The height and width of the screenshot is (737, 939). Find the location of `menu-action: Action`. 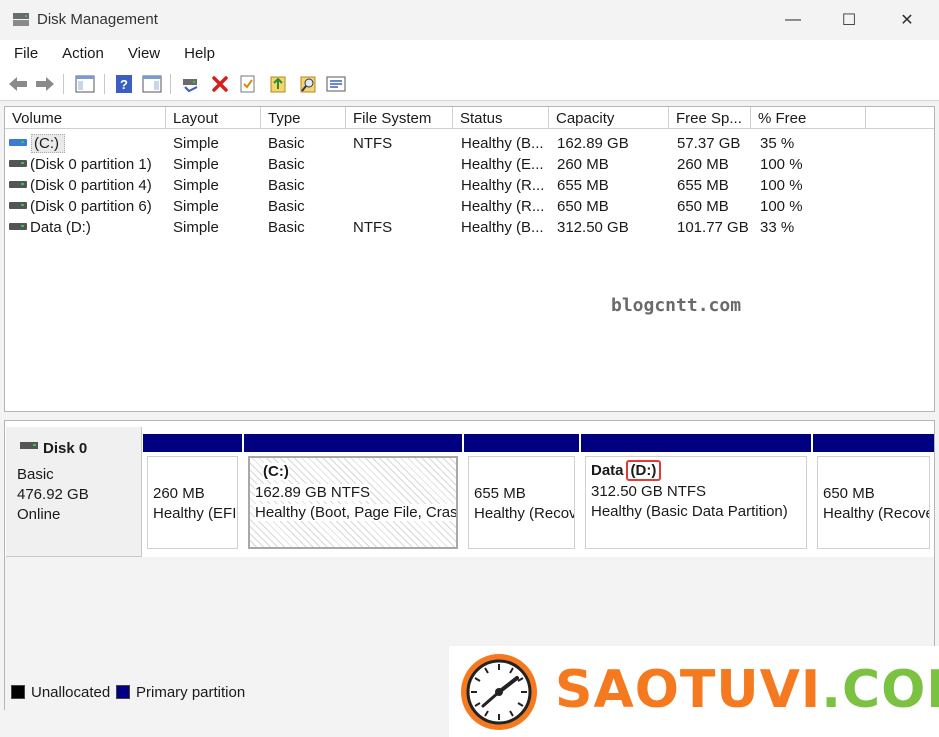

menu-action: Action is located at coordinates (83, 54).